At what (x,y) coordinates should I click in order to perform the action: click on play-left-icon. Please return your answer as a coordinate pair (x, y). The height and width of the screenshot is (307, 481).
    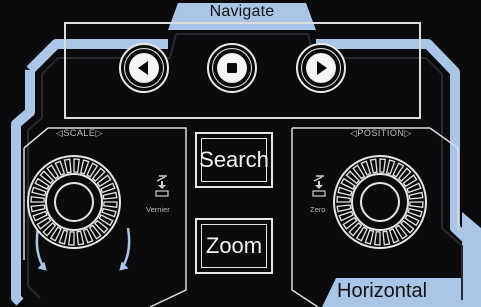
    Looking at the image, I should click on (143, 68).